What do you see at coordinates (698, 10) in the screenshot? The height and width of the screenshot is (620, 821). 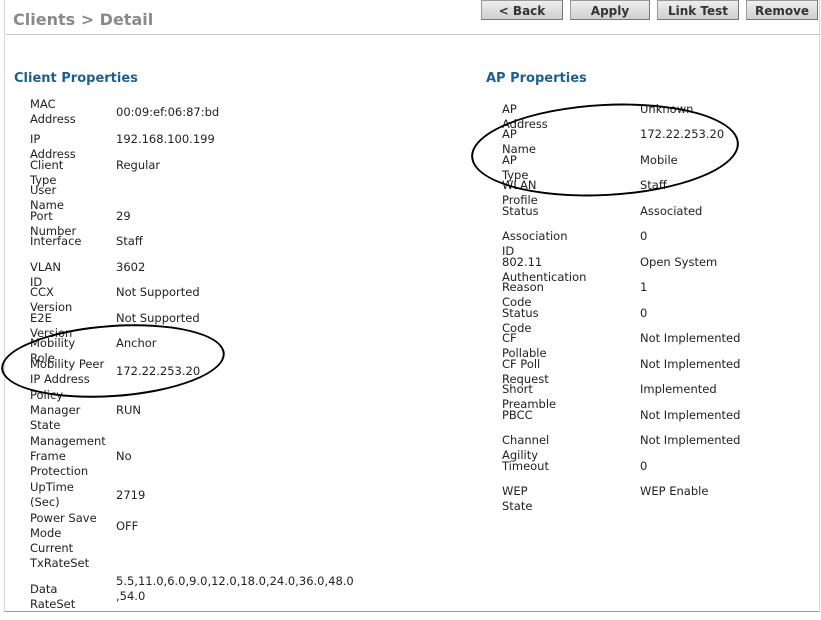 I see `link-test-button: Link Test` at bounding box center [698, 10].